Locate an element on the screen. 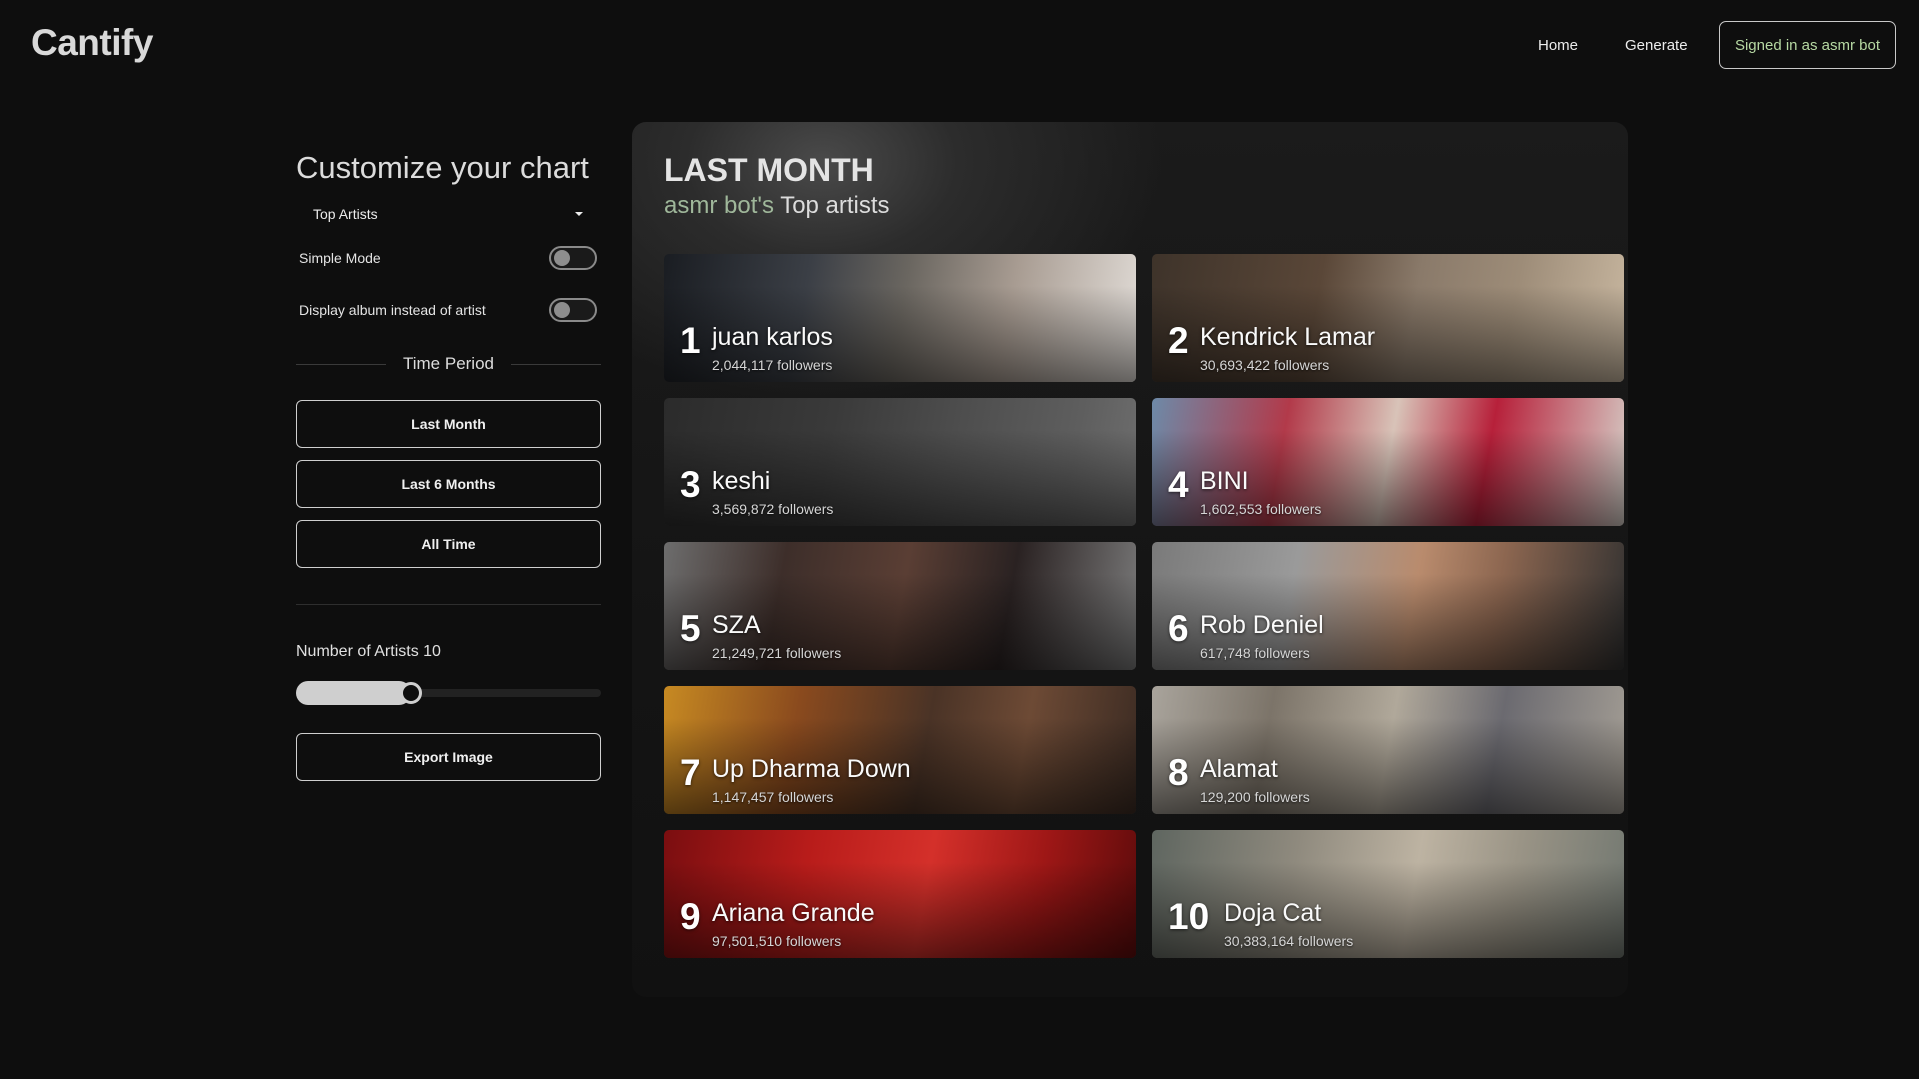 This screenshot has width=1919, height=1079. chart-subtitle: asmr bot's Top artists is located at coordinates (777, 206).